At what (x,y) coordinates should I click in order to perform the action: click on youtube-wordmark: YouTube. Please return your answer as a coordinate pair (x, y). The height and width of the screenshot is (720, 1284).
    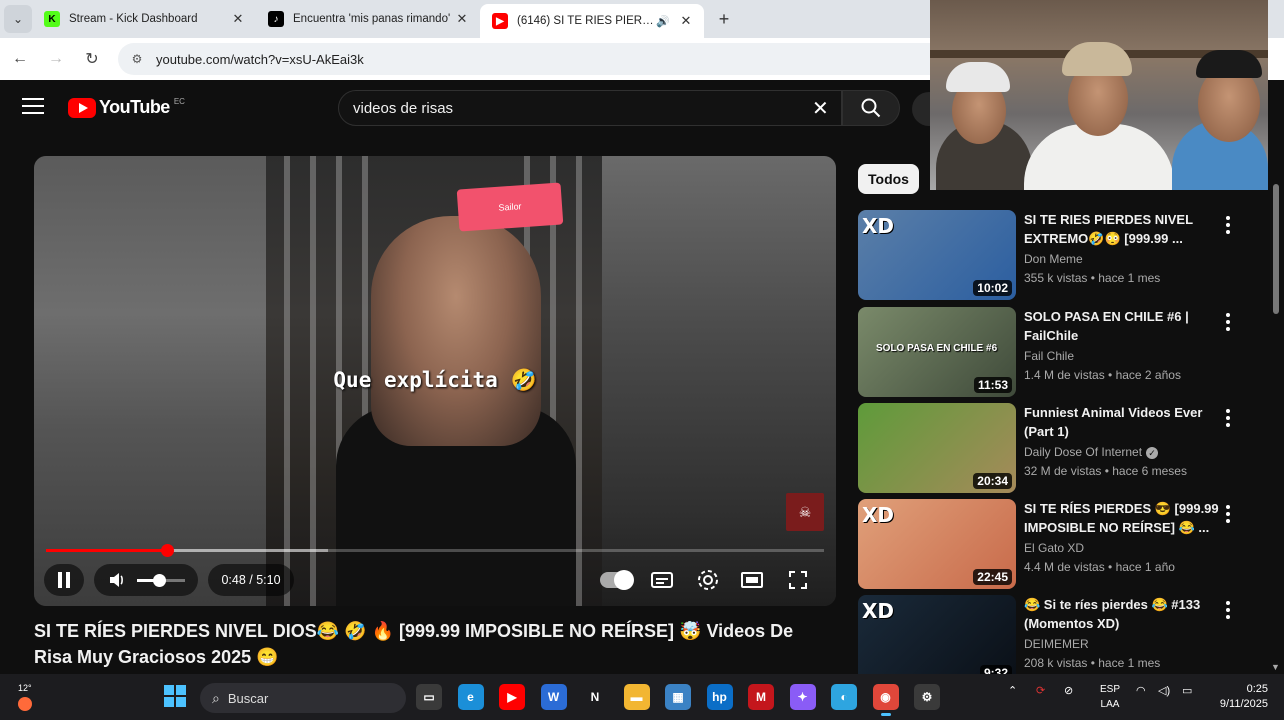
    Looking at the image, I should click on (134, 107).